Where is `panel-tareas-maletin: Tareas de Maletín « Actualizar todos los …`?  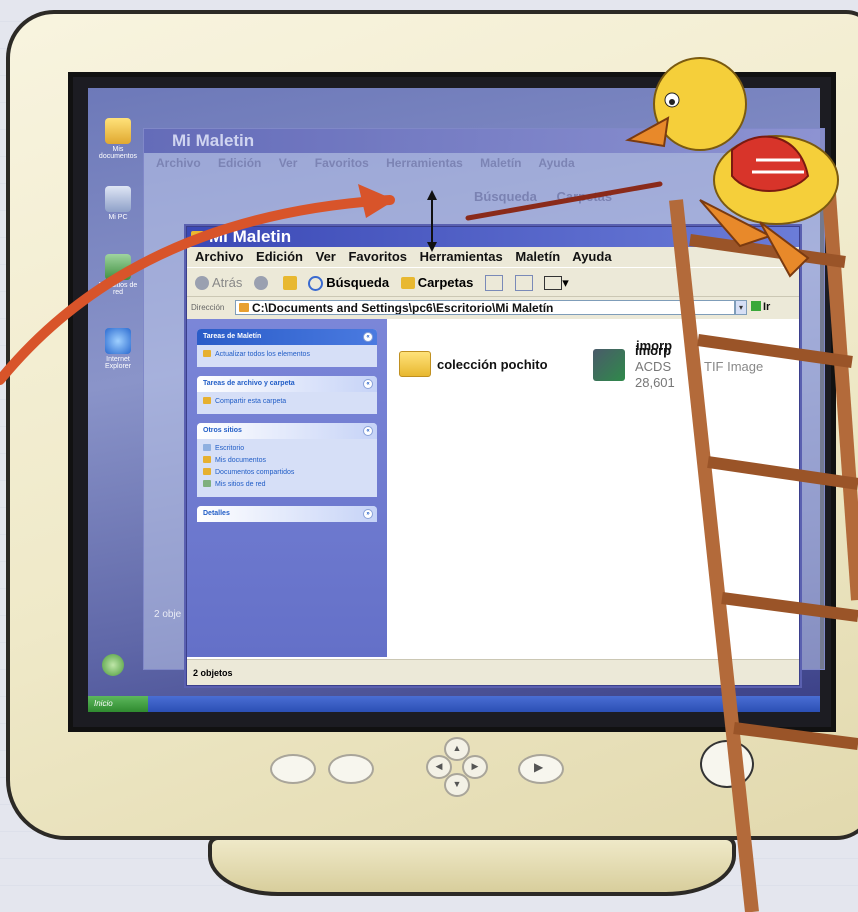 panel-tareas-maletin: Tareas de Maletín « Actualizar todos los … is located at coordinates (287, 348).